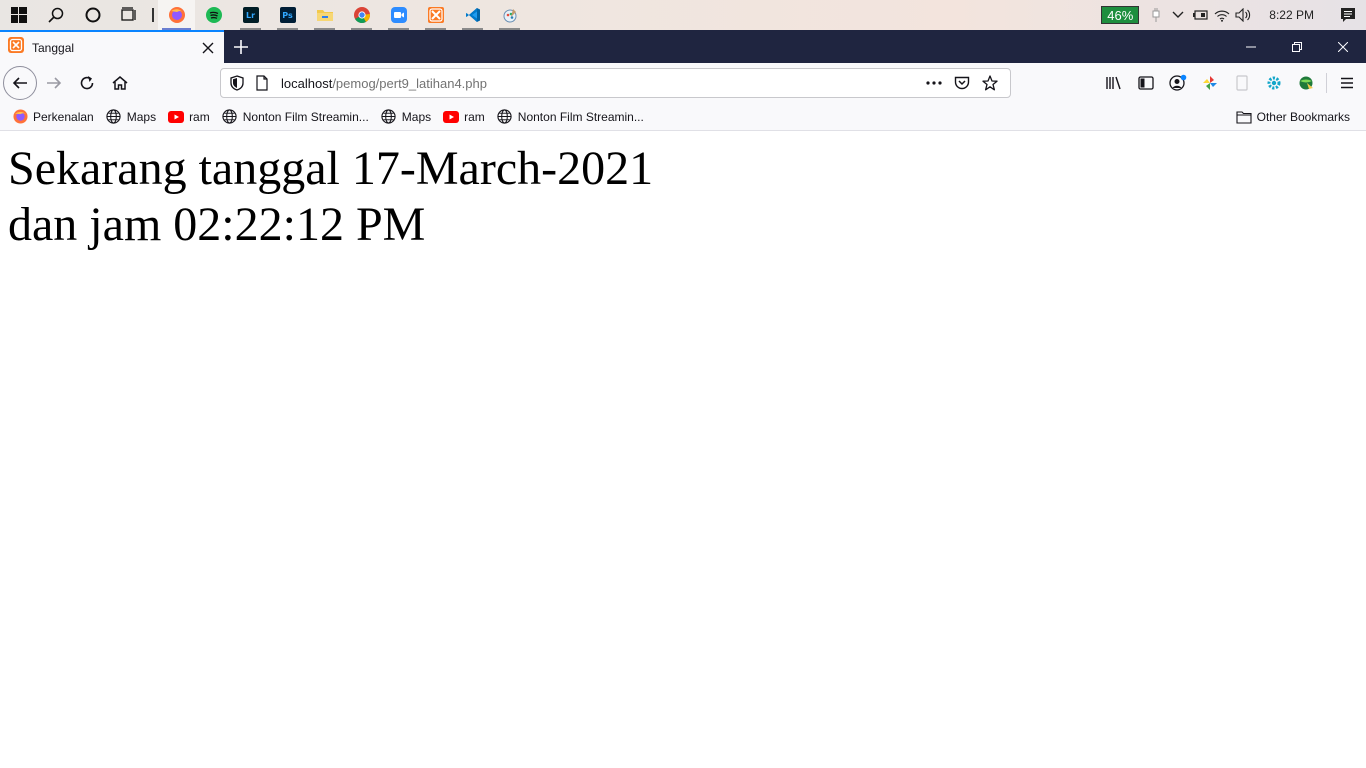  Describe the element at coordinates (1156, 15) in the screenshot. I see `power-plug-icon` at that location.